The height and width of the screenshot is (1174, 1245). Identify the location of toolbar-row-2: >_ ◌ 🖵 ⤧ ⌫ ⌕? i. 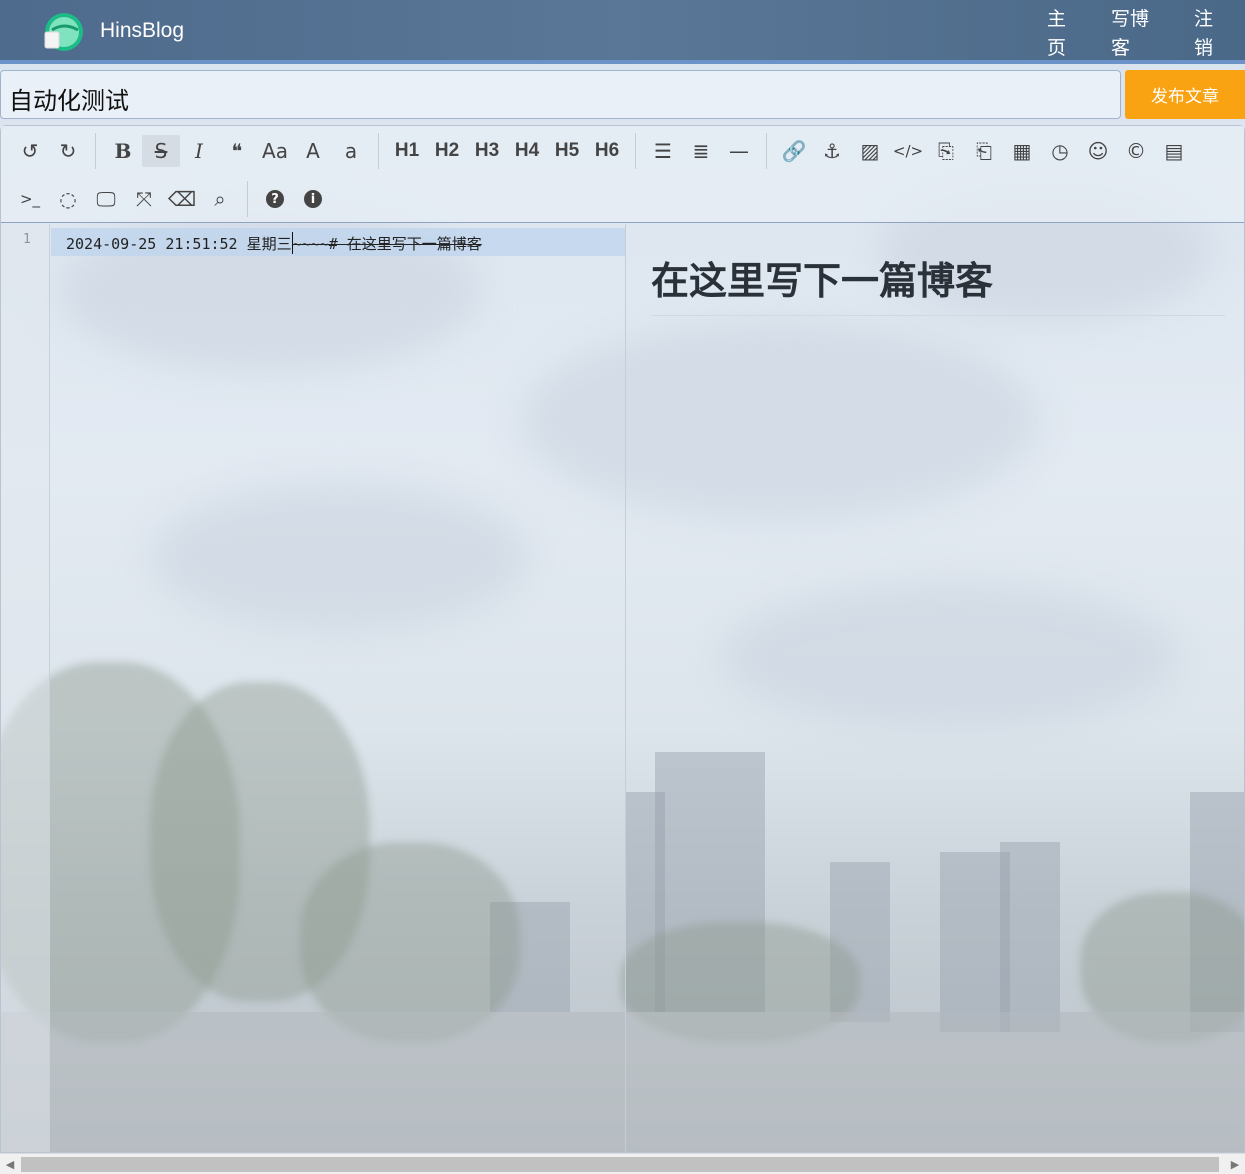
(171, 199).